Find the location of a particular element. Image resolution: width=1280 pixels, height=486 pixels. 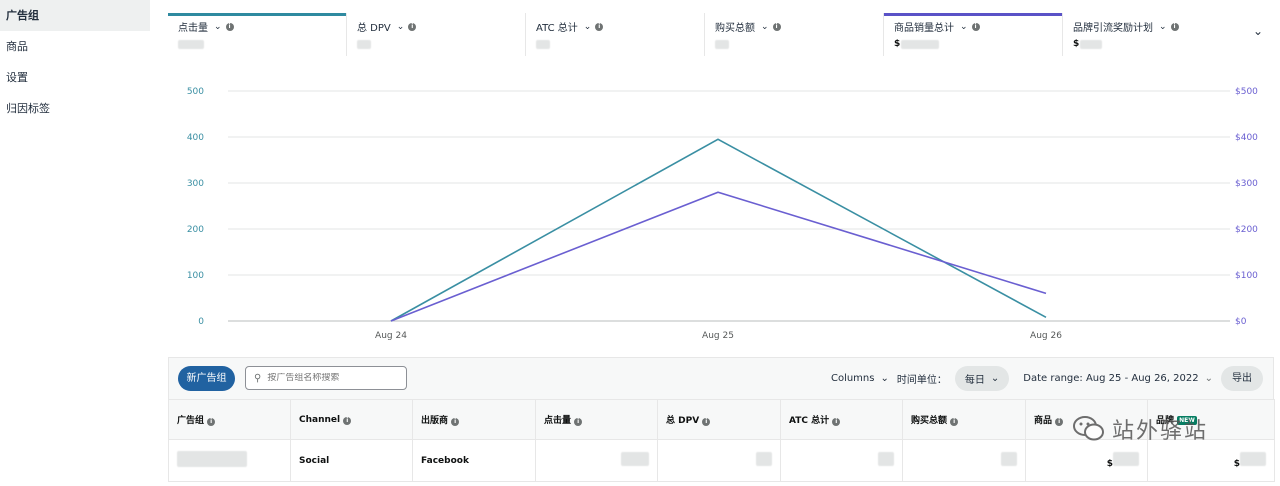

sidebar-item-products: 商品 is located at coordinates (75, 46).